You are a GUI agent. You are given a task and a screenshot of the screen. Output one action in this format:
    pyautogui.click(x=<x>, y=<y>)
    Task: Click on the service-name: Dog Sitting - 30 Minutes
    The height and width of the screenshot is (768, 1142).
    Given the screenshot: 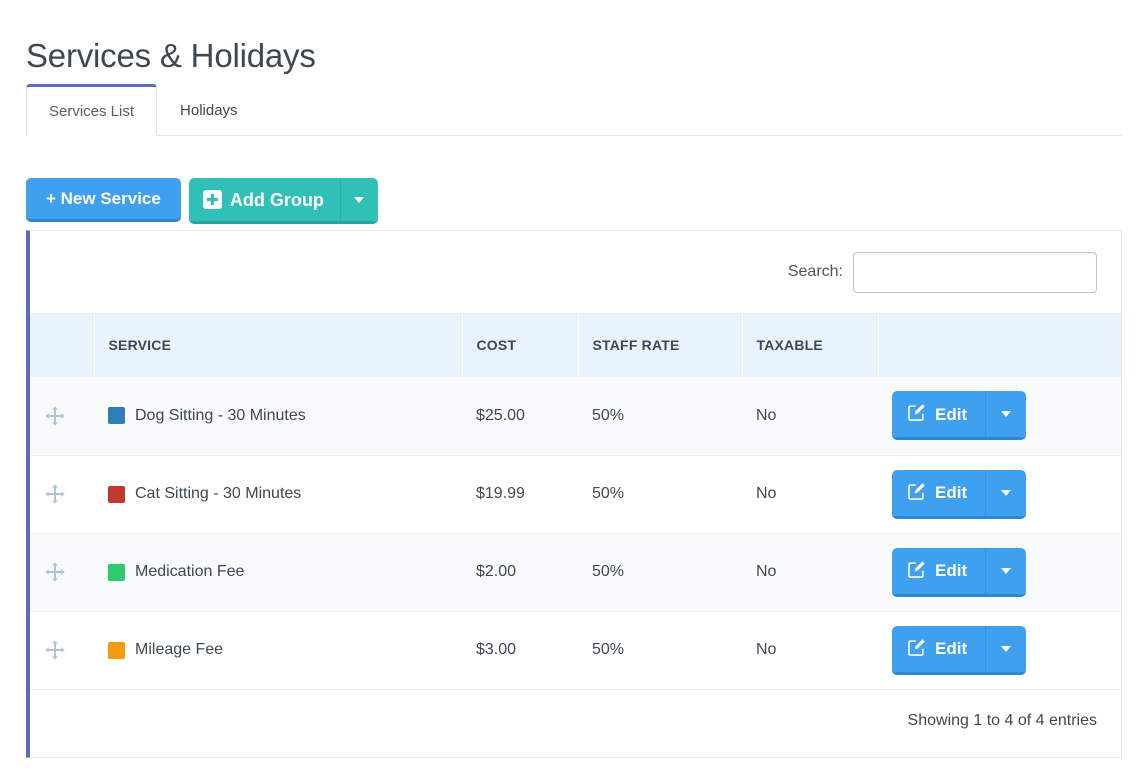 What is the action you would take?
    pyautogui.click(x=220, y=415)
    